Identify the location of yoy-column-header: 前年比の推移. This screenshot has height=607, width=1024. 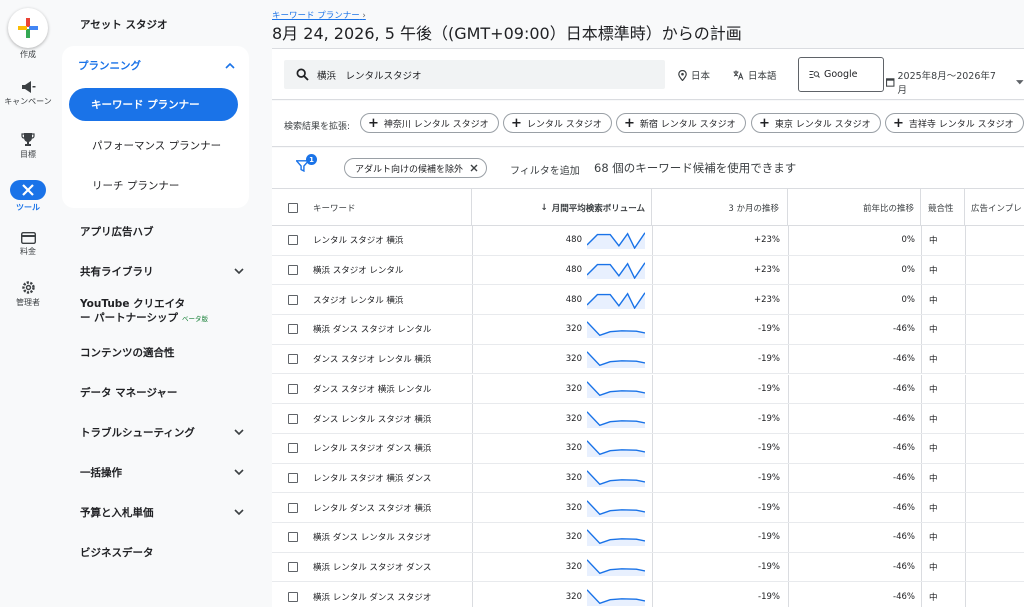
(854, 207).